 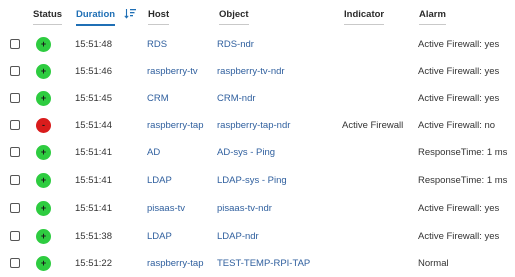 What do you see at coordinates (238, 237) in the screenshot?
I see `row-object-link: LDAP-ndr` at bounding box center [238, 237].